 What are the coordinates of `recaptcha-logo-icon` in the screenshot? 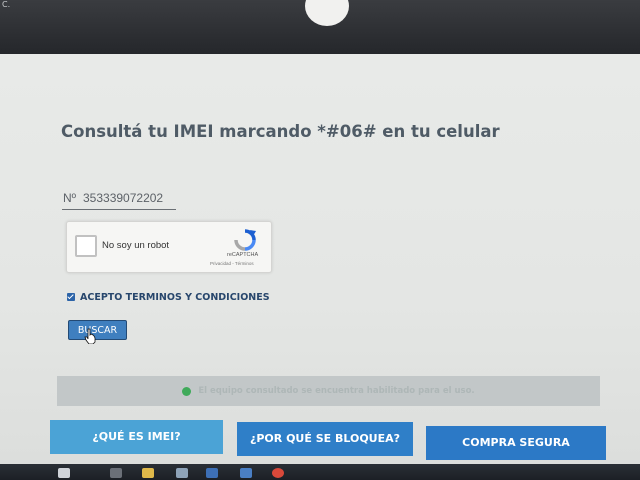 It's located at (245, 240).